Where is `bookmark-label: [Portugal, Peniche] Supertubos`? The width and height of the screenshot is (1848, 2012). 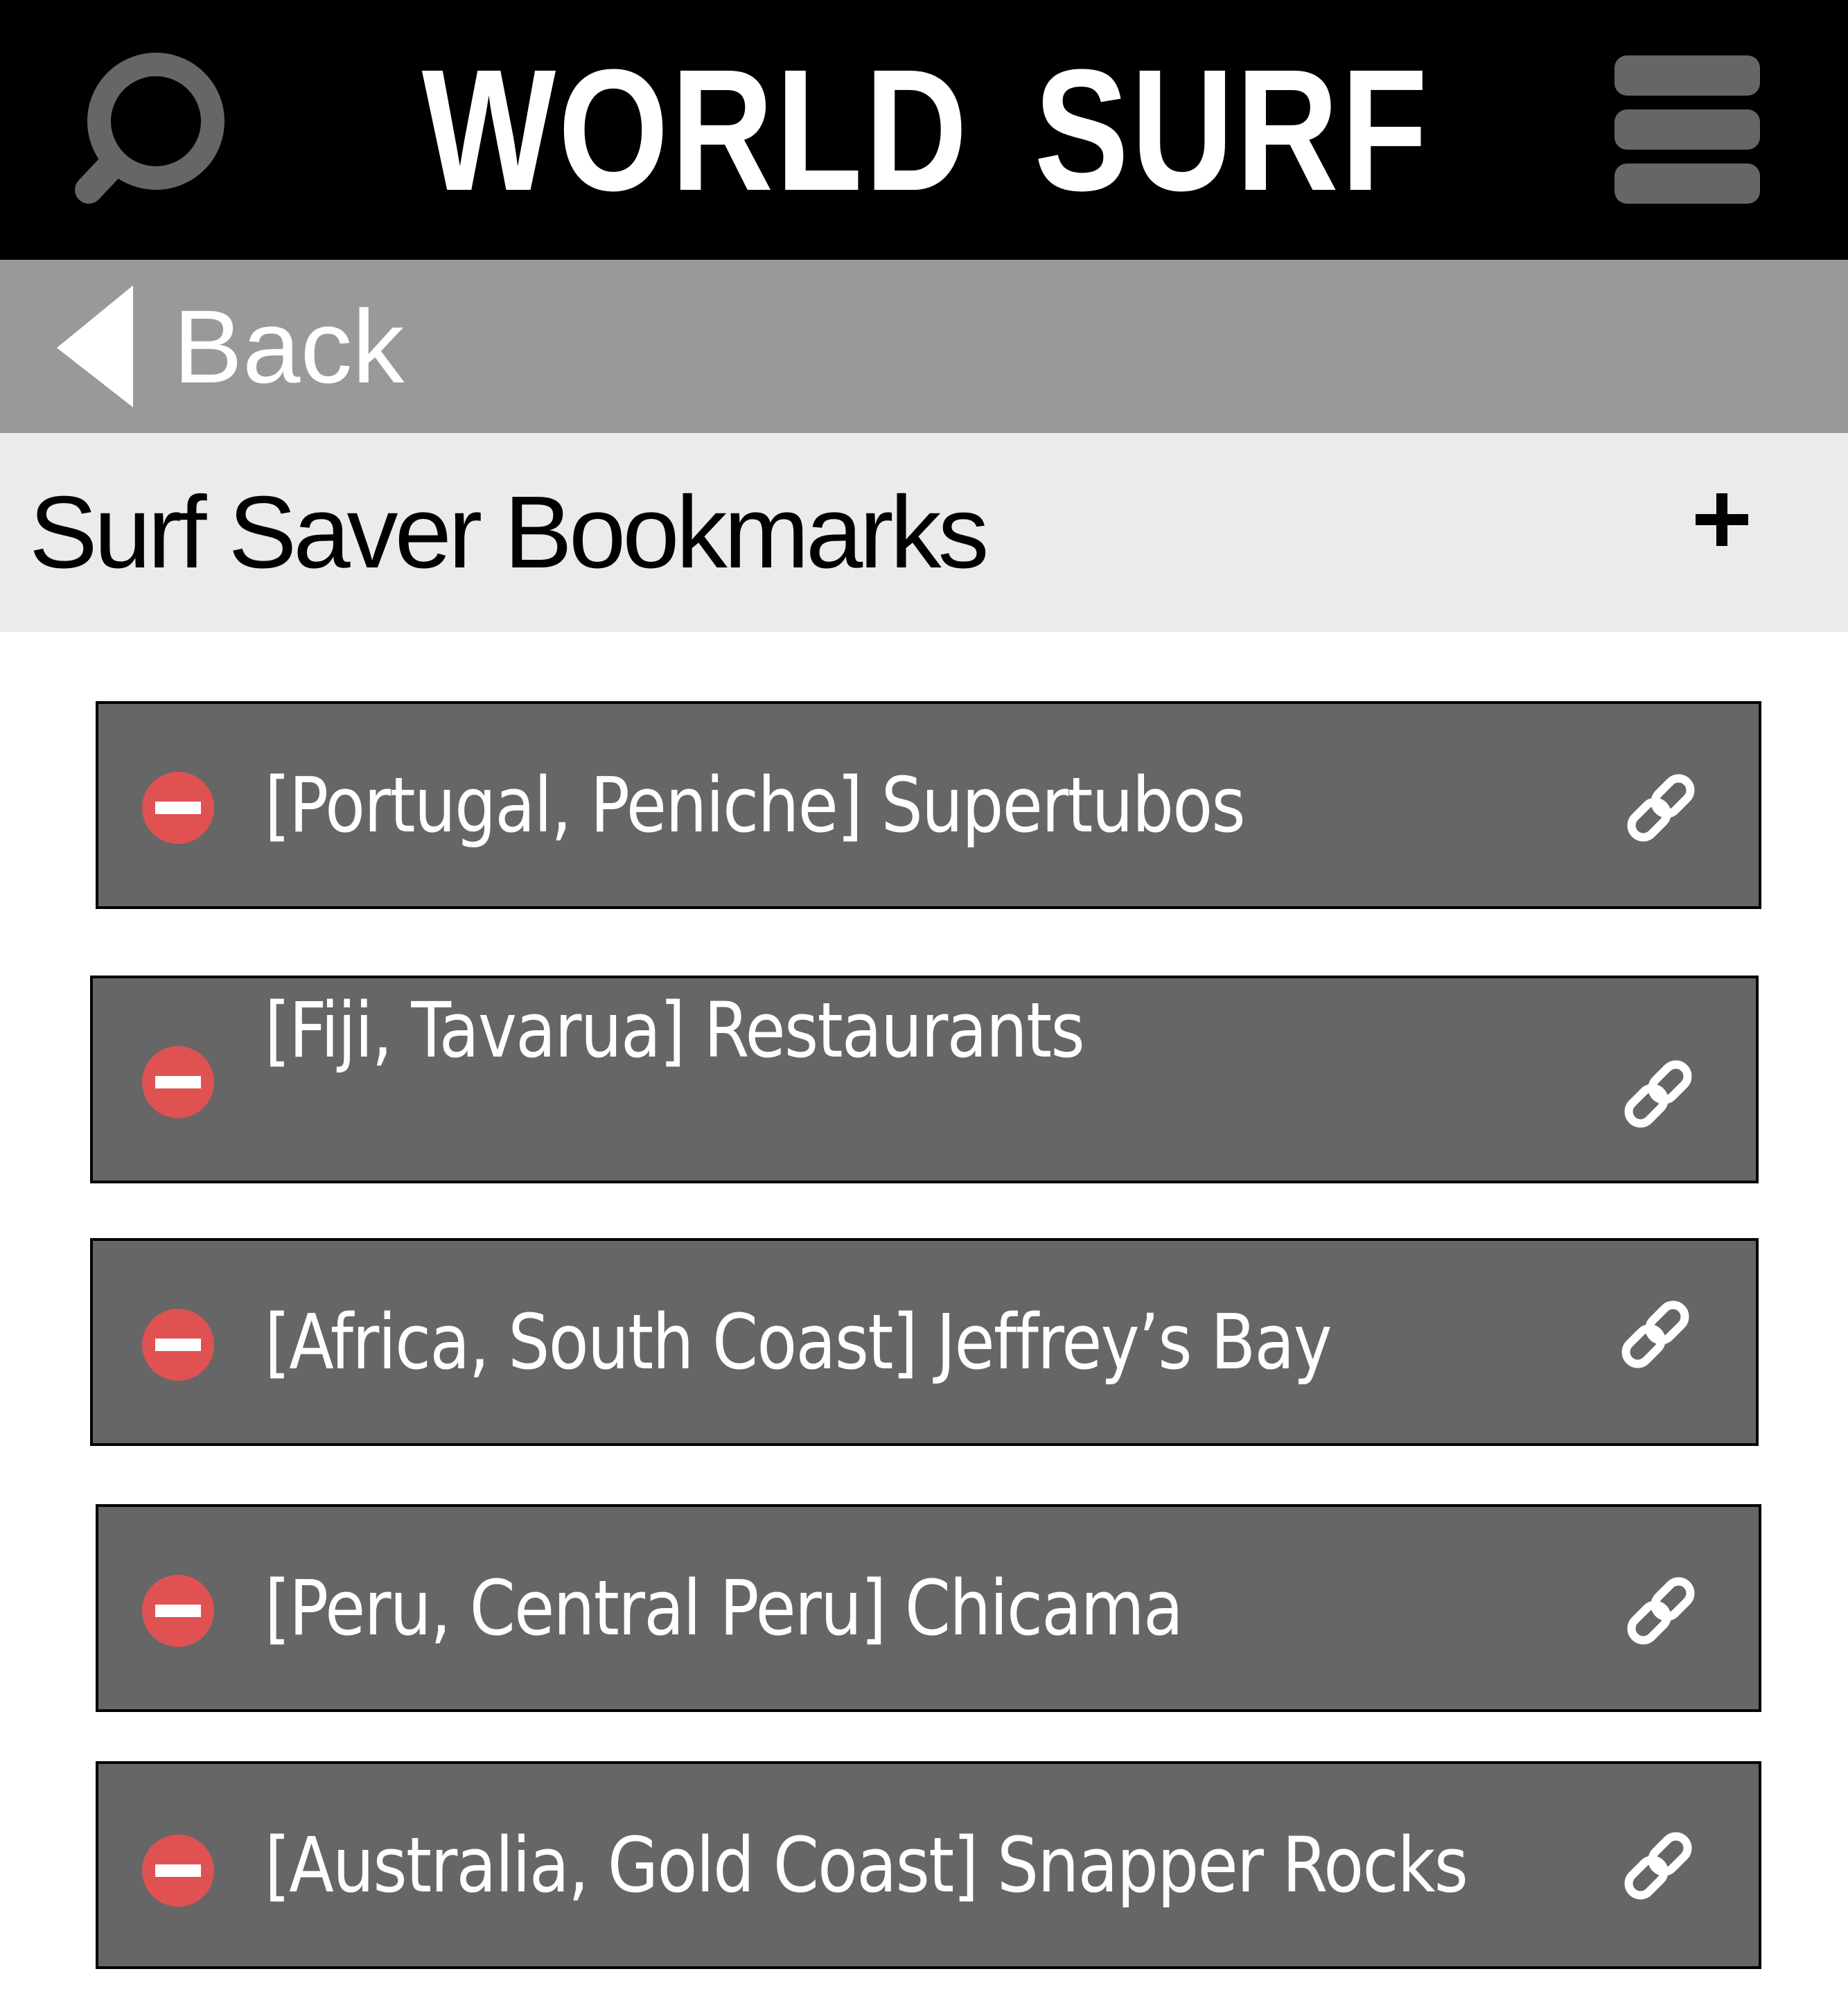 bookmark-label: [Portugal, Peniche] Supertubos is located at coordinates (755, 805).